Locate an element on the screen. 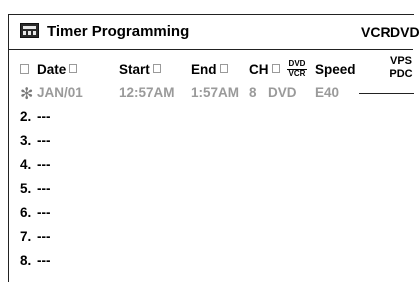 This screenshot has width=420, height=282. program-channel: 8 is located at coordinates (253, 92).